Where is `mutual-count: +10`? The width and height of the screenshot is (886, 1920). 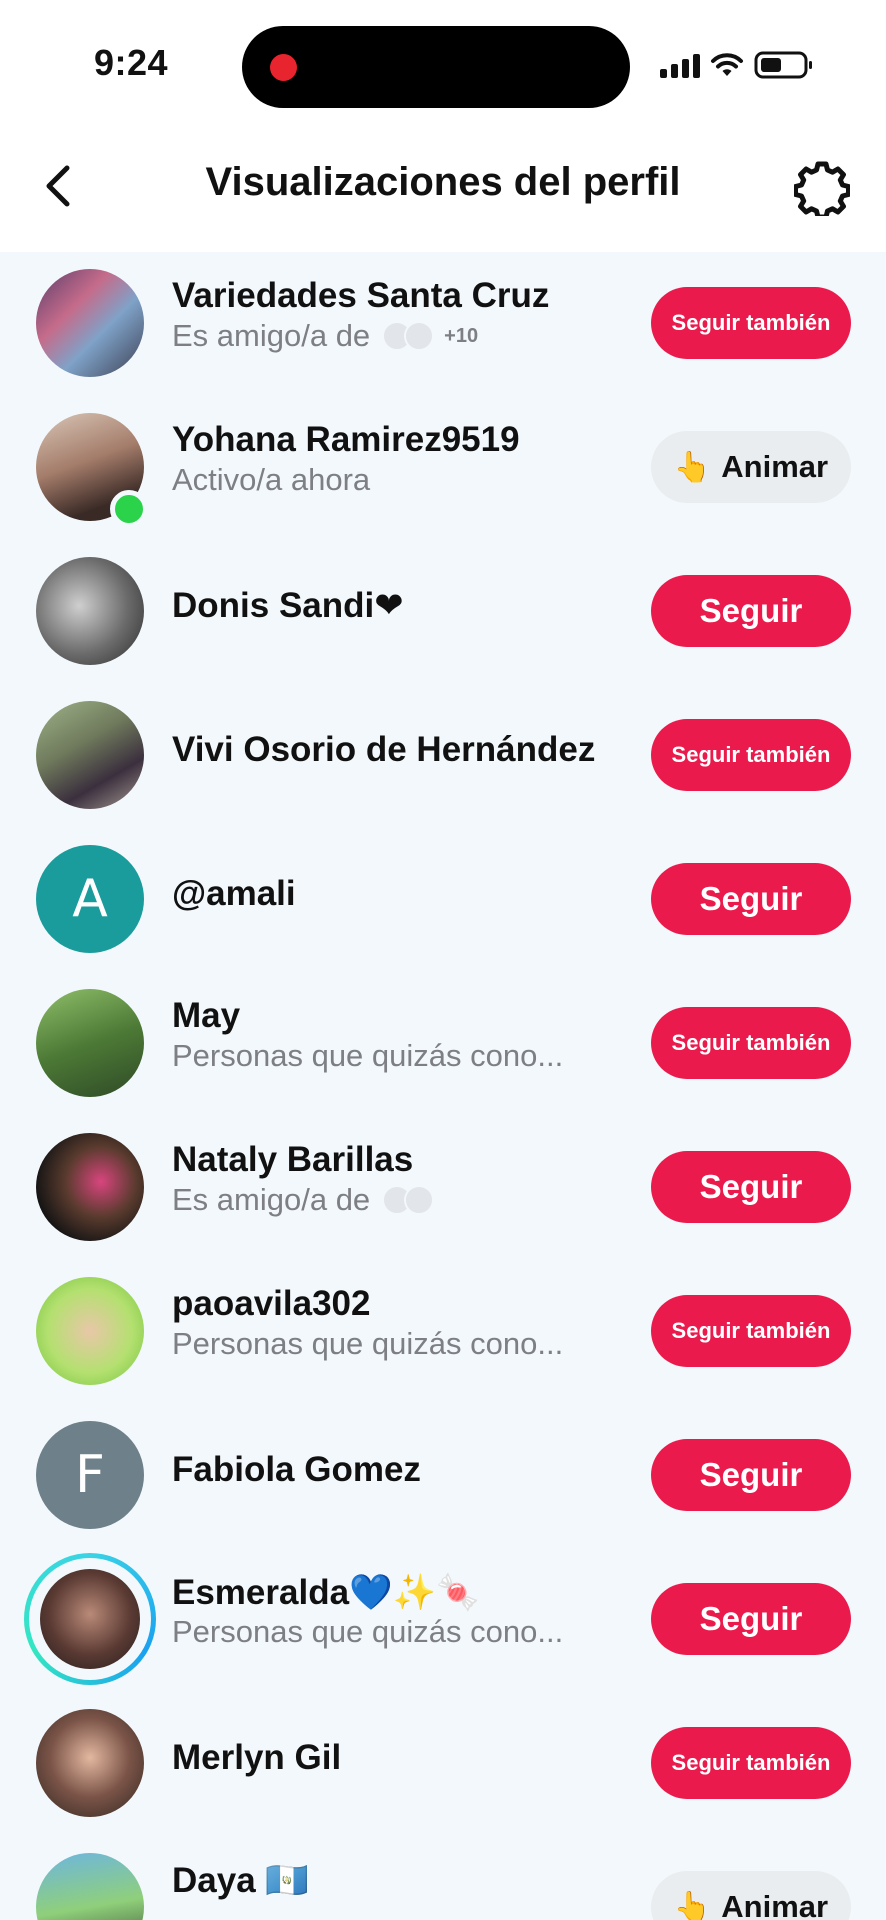
mutual-count: +10 is located at coordinates (461, 335).